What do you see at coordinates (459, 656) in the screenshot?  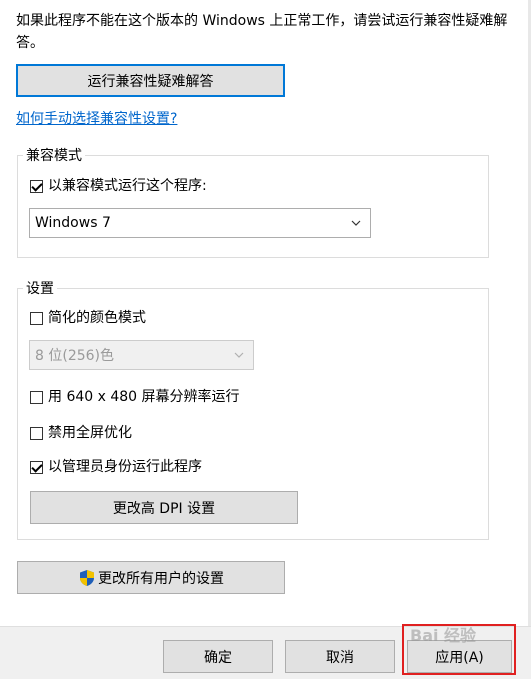 I see `apply-button: 应用(A)` at bounding box center [459, 656].